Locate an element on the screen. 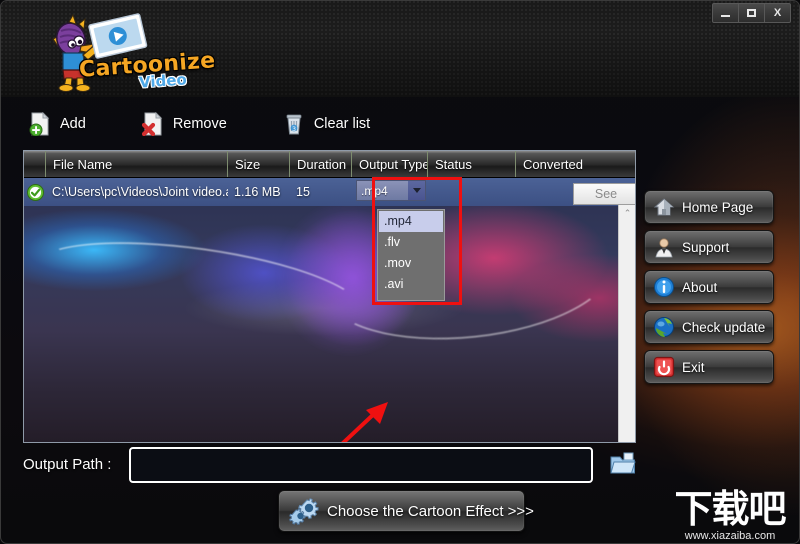 The width and height of the screenshot is (800, 544). person-support-icon is located at coordinates (664, 247).